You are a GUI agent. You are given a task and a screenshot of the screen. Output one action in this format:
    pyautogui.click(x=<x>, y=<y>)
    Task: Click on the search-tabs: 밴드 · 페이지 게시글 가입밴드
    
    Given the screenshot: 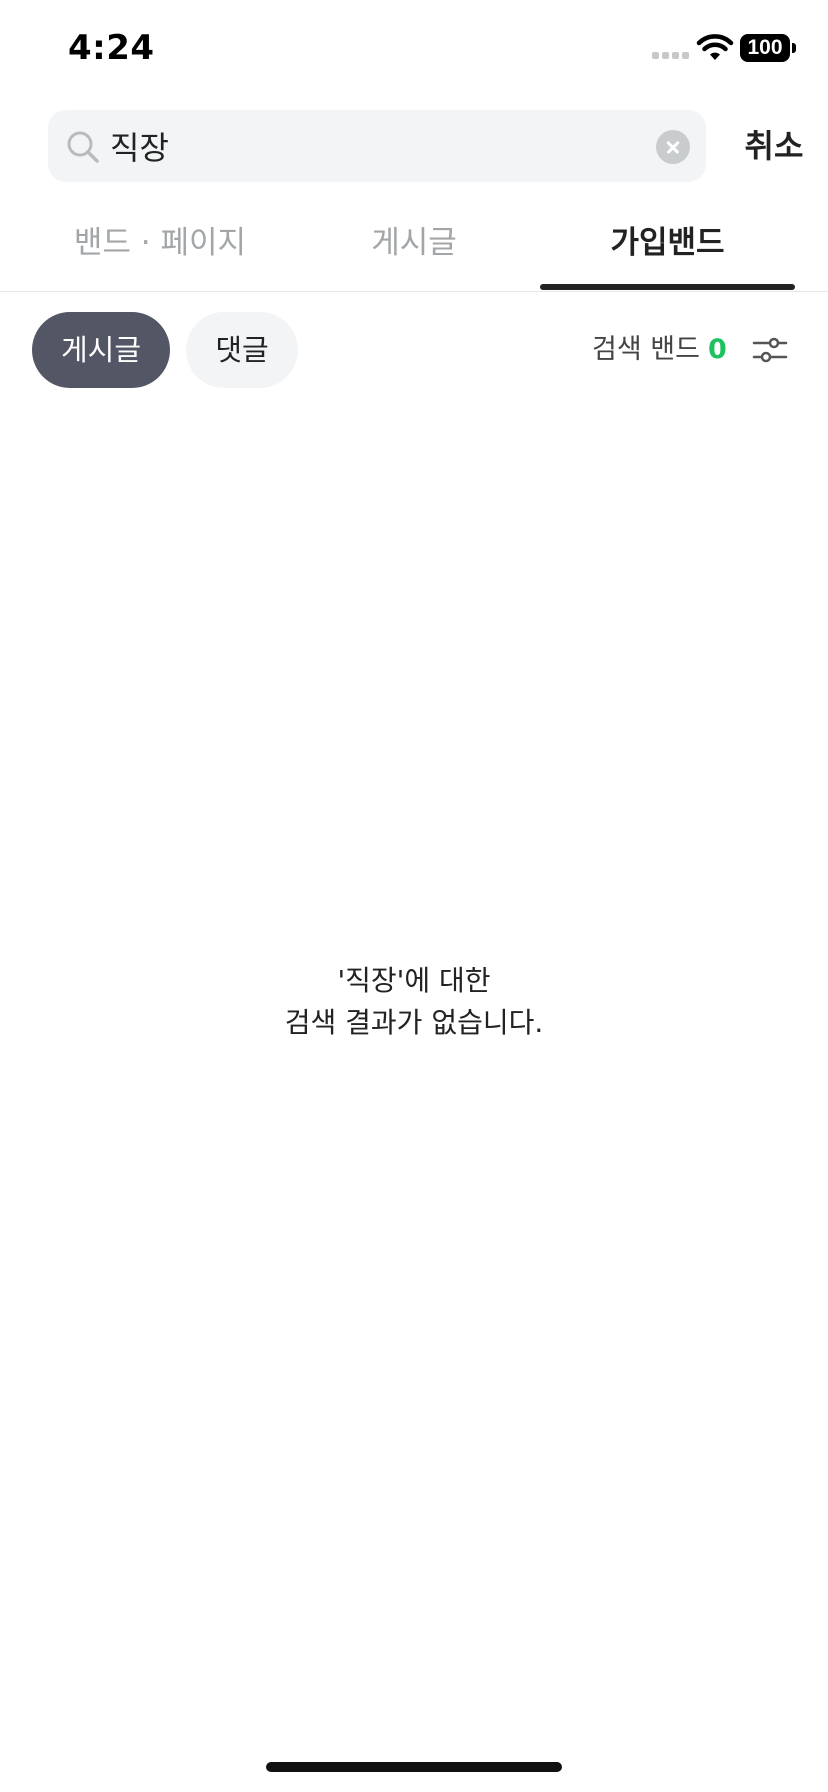 What is the action you would take?
    pyautogui.click(x=414, y=250)
    